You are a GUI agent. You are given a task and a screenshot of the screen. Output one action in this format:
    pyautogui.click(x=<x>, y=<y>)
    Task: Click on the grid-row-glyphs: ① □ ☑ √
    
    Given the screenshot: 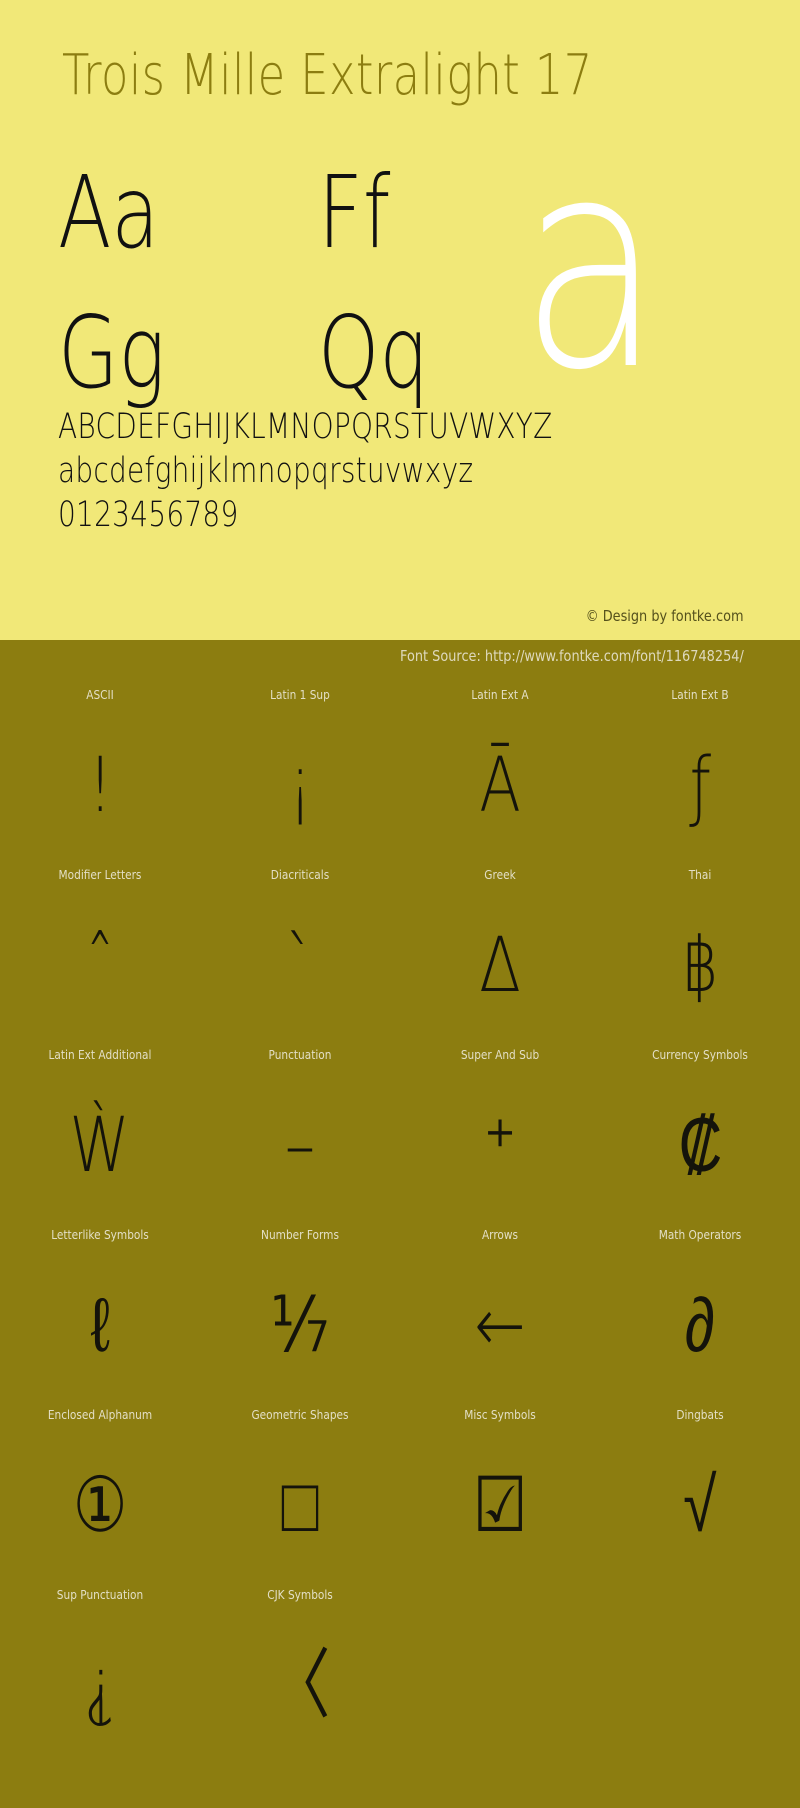 What is the action you would take?
    pyautogui.click(x=400, y=1505)
    